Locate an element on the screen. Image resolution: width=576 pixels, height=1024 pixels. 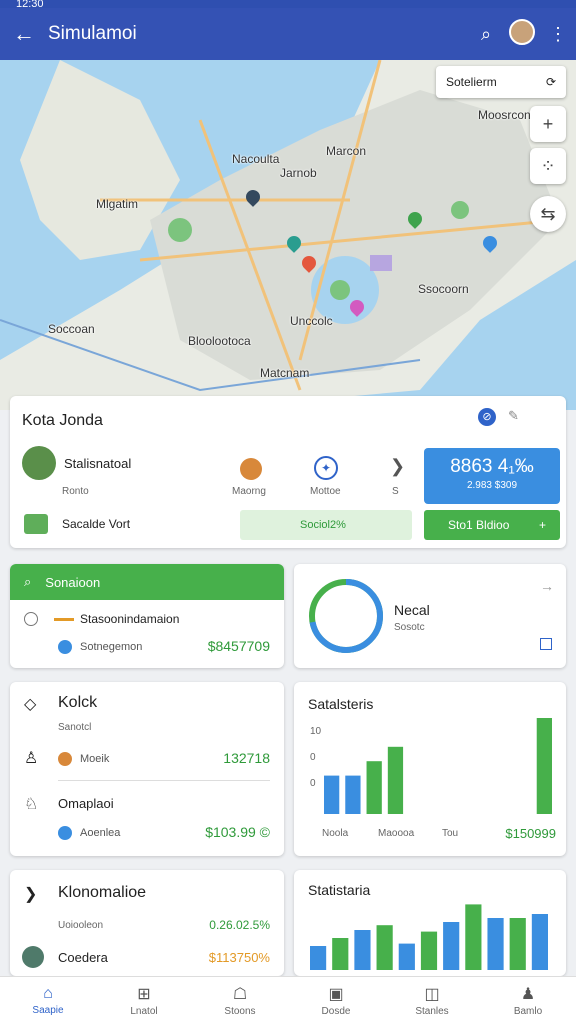
route-icon: ❯ is located at coordinates (397, 466).